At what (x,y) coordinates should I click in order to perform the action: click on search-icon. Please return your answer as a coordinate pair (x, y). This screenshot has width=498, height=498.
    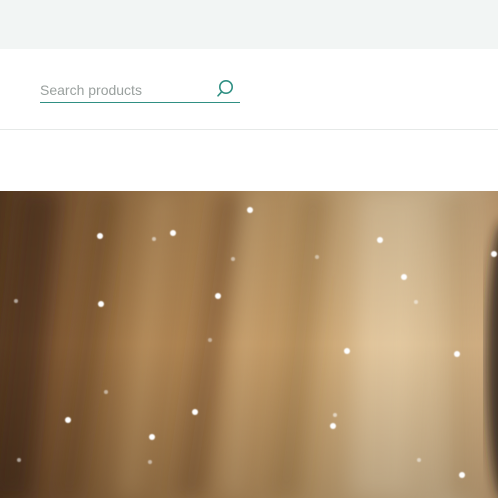
    Looking at the image, I should click on (225, 88).